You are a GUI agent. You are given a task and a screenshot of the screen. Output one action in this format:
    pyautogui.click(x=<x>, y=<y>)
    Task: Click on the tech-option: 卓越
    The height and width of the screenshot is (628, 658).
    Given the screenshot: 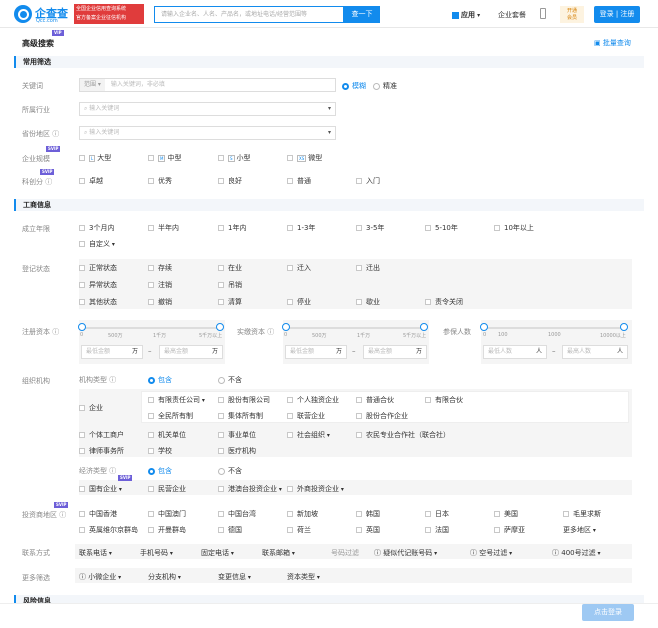 What is the action you would take?
    pyautogui.click(x=91, y=181)
    